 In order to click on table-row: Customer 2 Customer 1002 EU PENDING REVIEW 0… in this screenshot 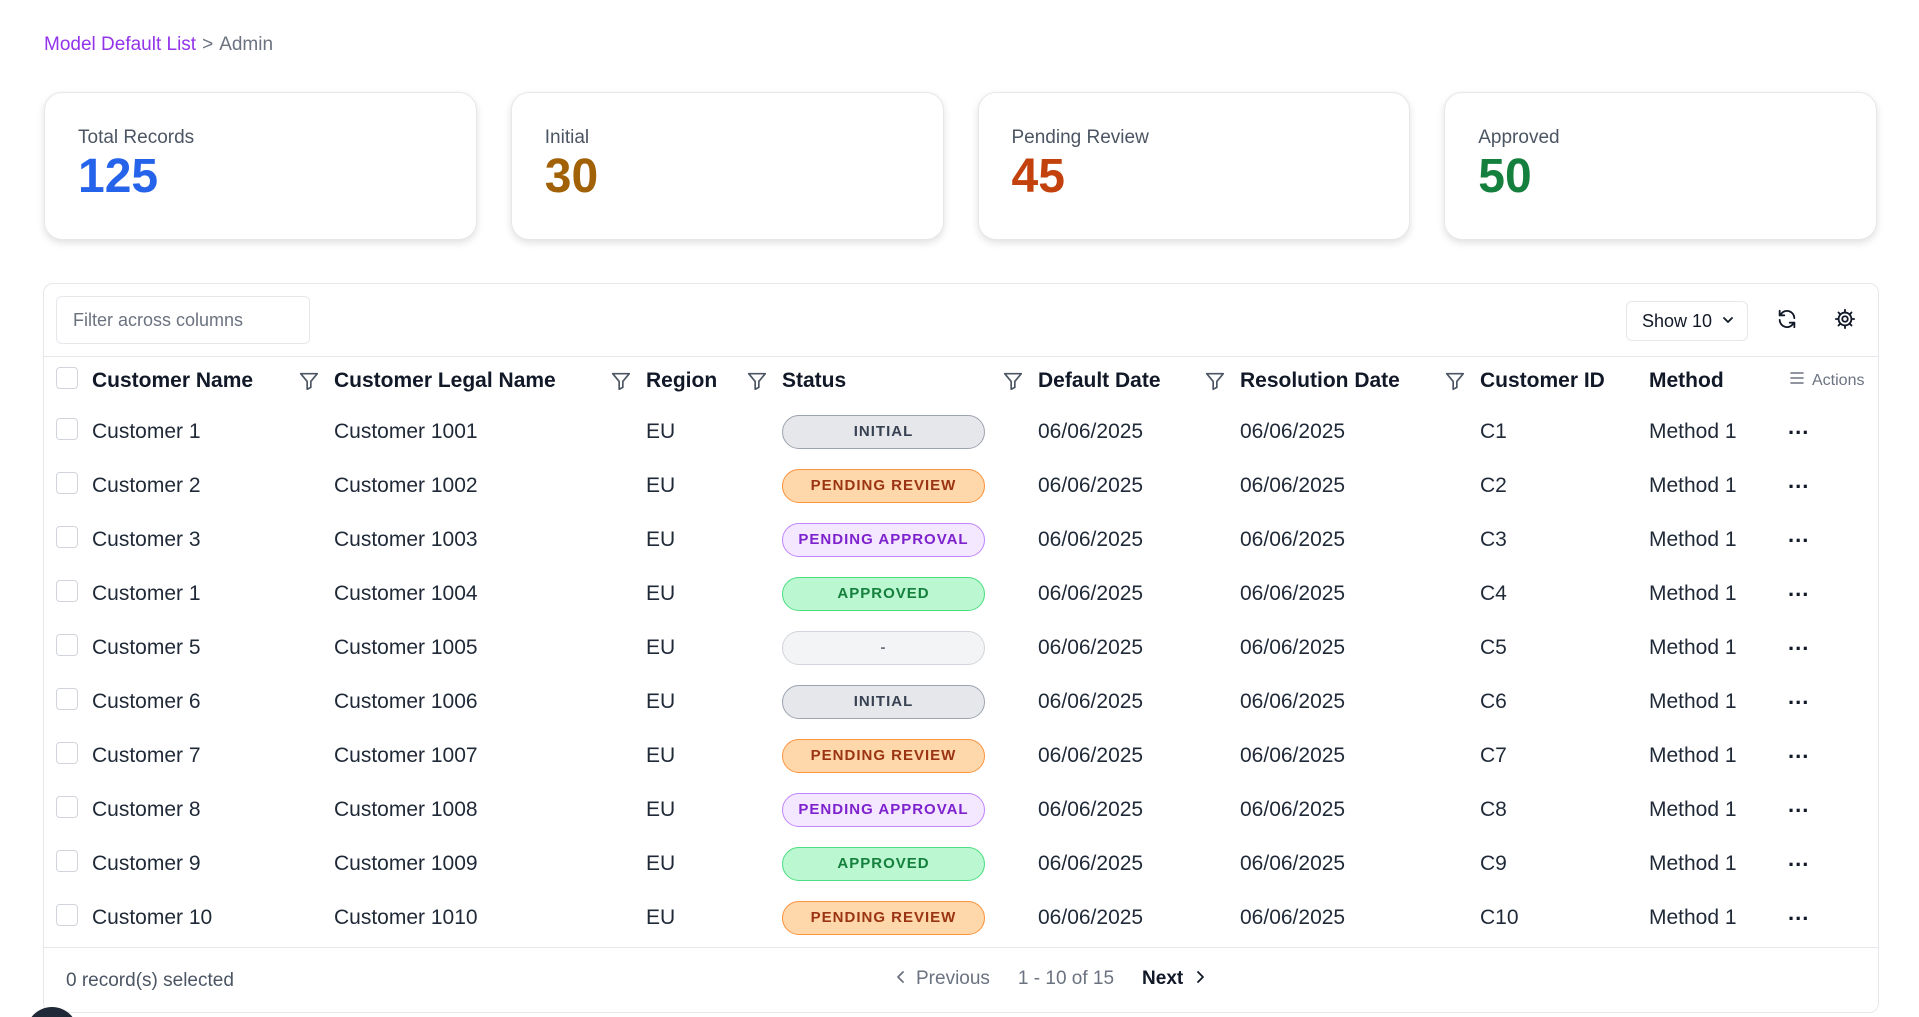, I will do `click(961, 486)`.